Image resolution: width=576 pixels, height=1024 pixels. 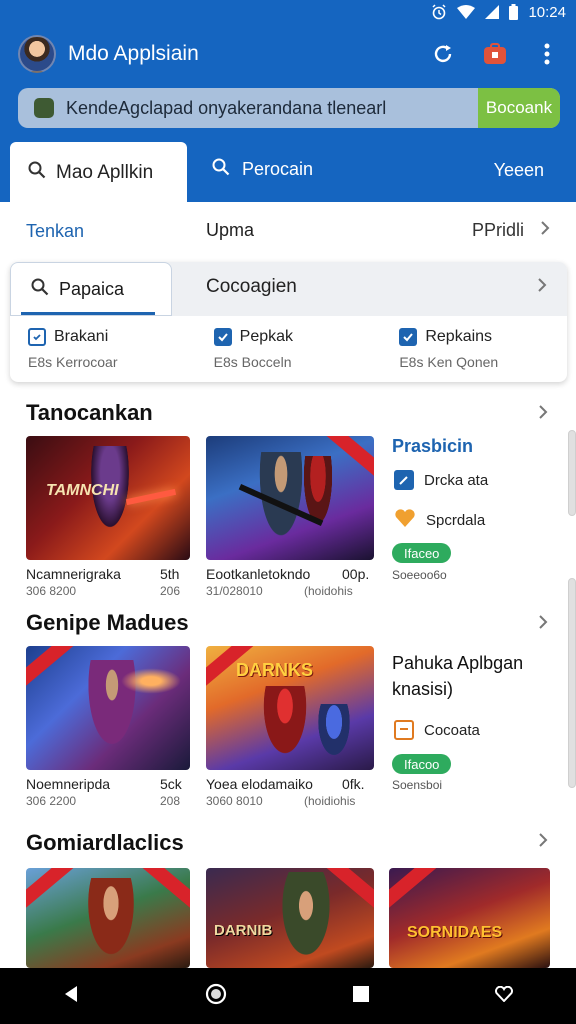 What do you see at coordinates (466, 12) in the screenshot?
I see `wifi-icon` at bounding box center [466, 12].